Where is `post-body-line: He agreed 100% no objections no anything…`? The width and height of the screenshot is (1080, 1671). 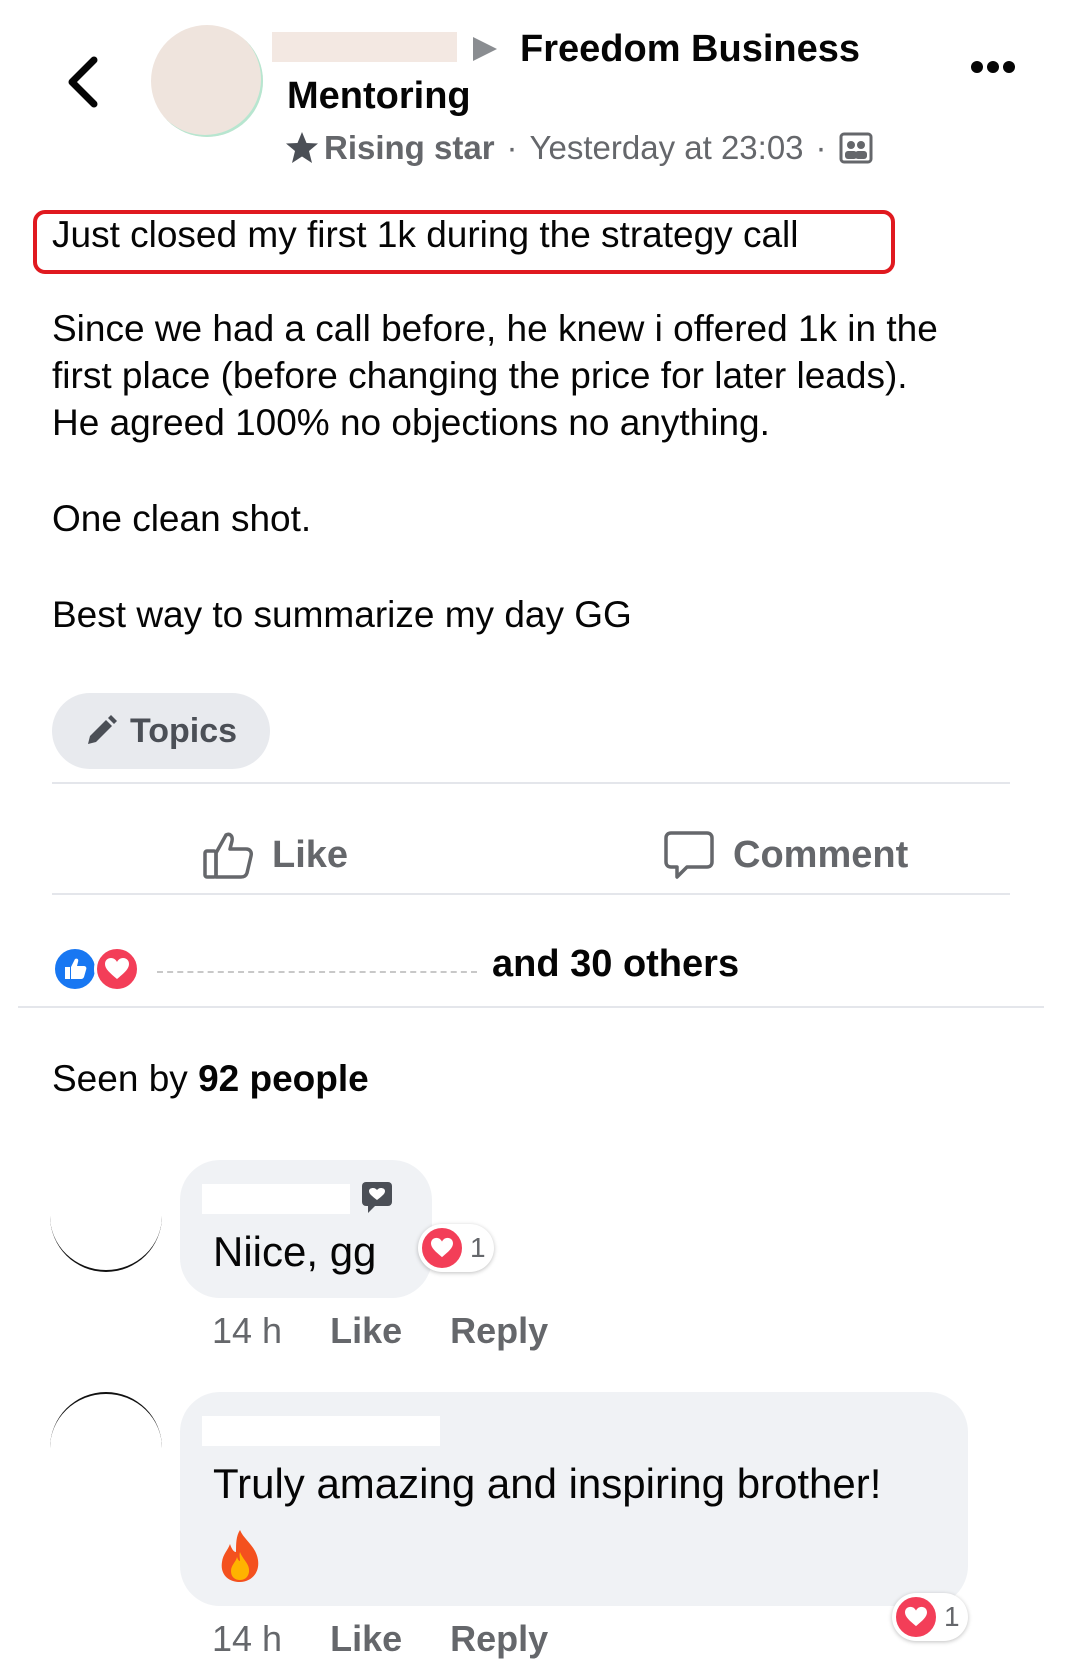 post-body-line: He agreed 100% no objections no anything… is located at coordinates (411, 422).